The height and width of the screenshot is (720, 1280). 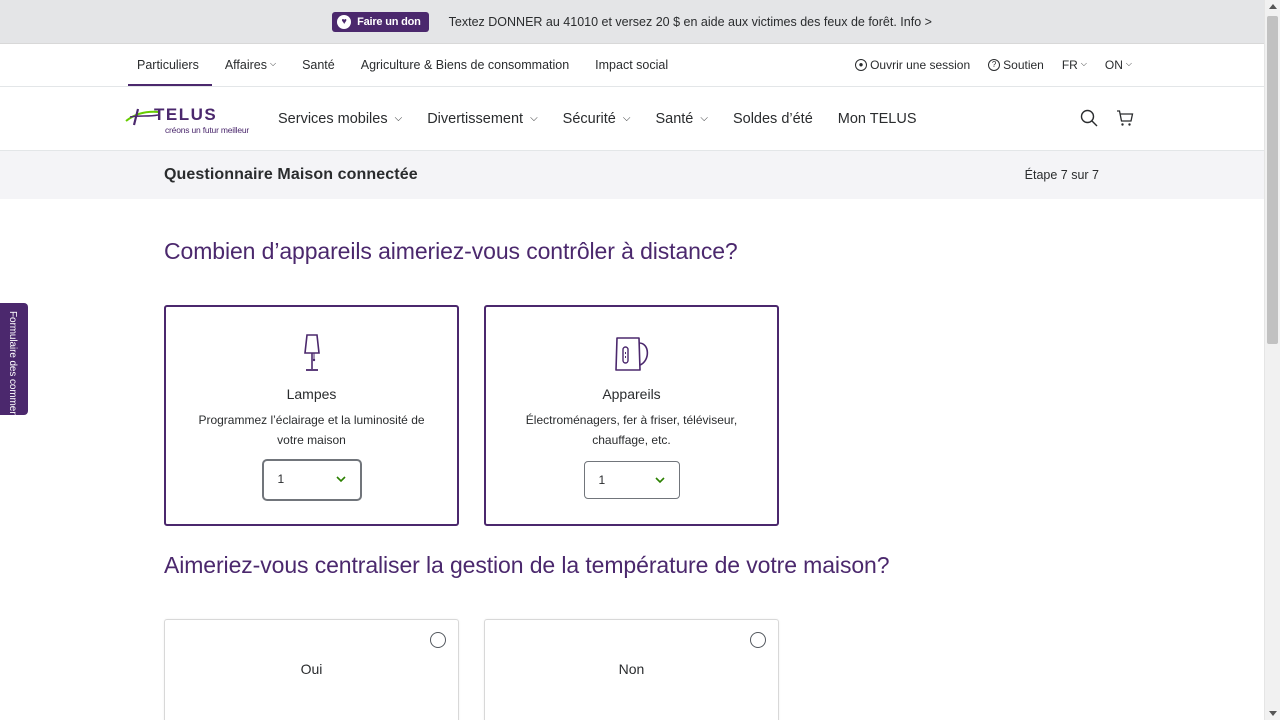 What do you see at coordinates (920, 65) in the screenshot?
I see `sign-in-label: Ouvrir une session` at bounding box center [920, 65].